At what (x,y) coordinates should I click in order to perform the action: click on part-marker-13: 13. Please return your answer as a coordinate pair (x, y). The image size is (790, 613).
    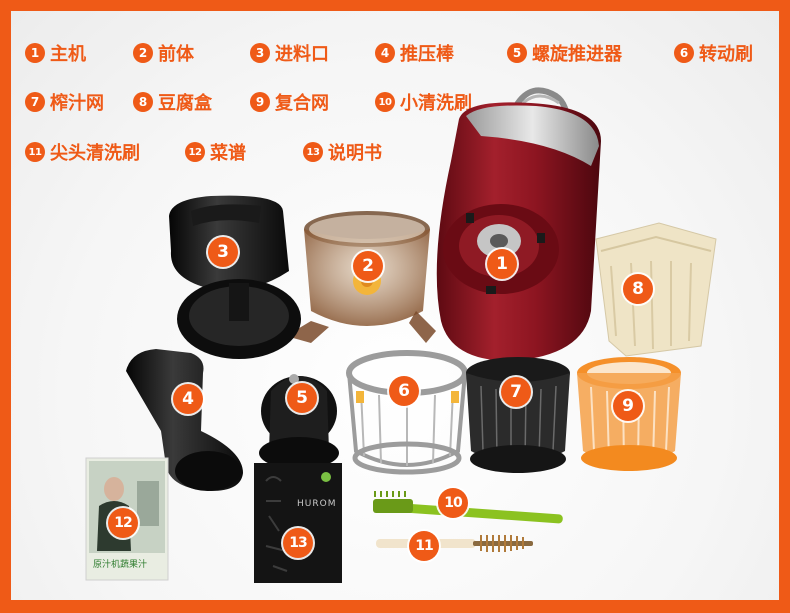
    Looking at the image, I should click on (298, 543).